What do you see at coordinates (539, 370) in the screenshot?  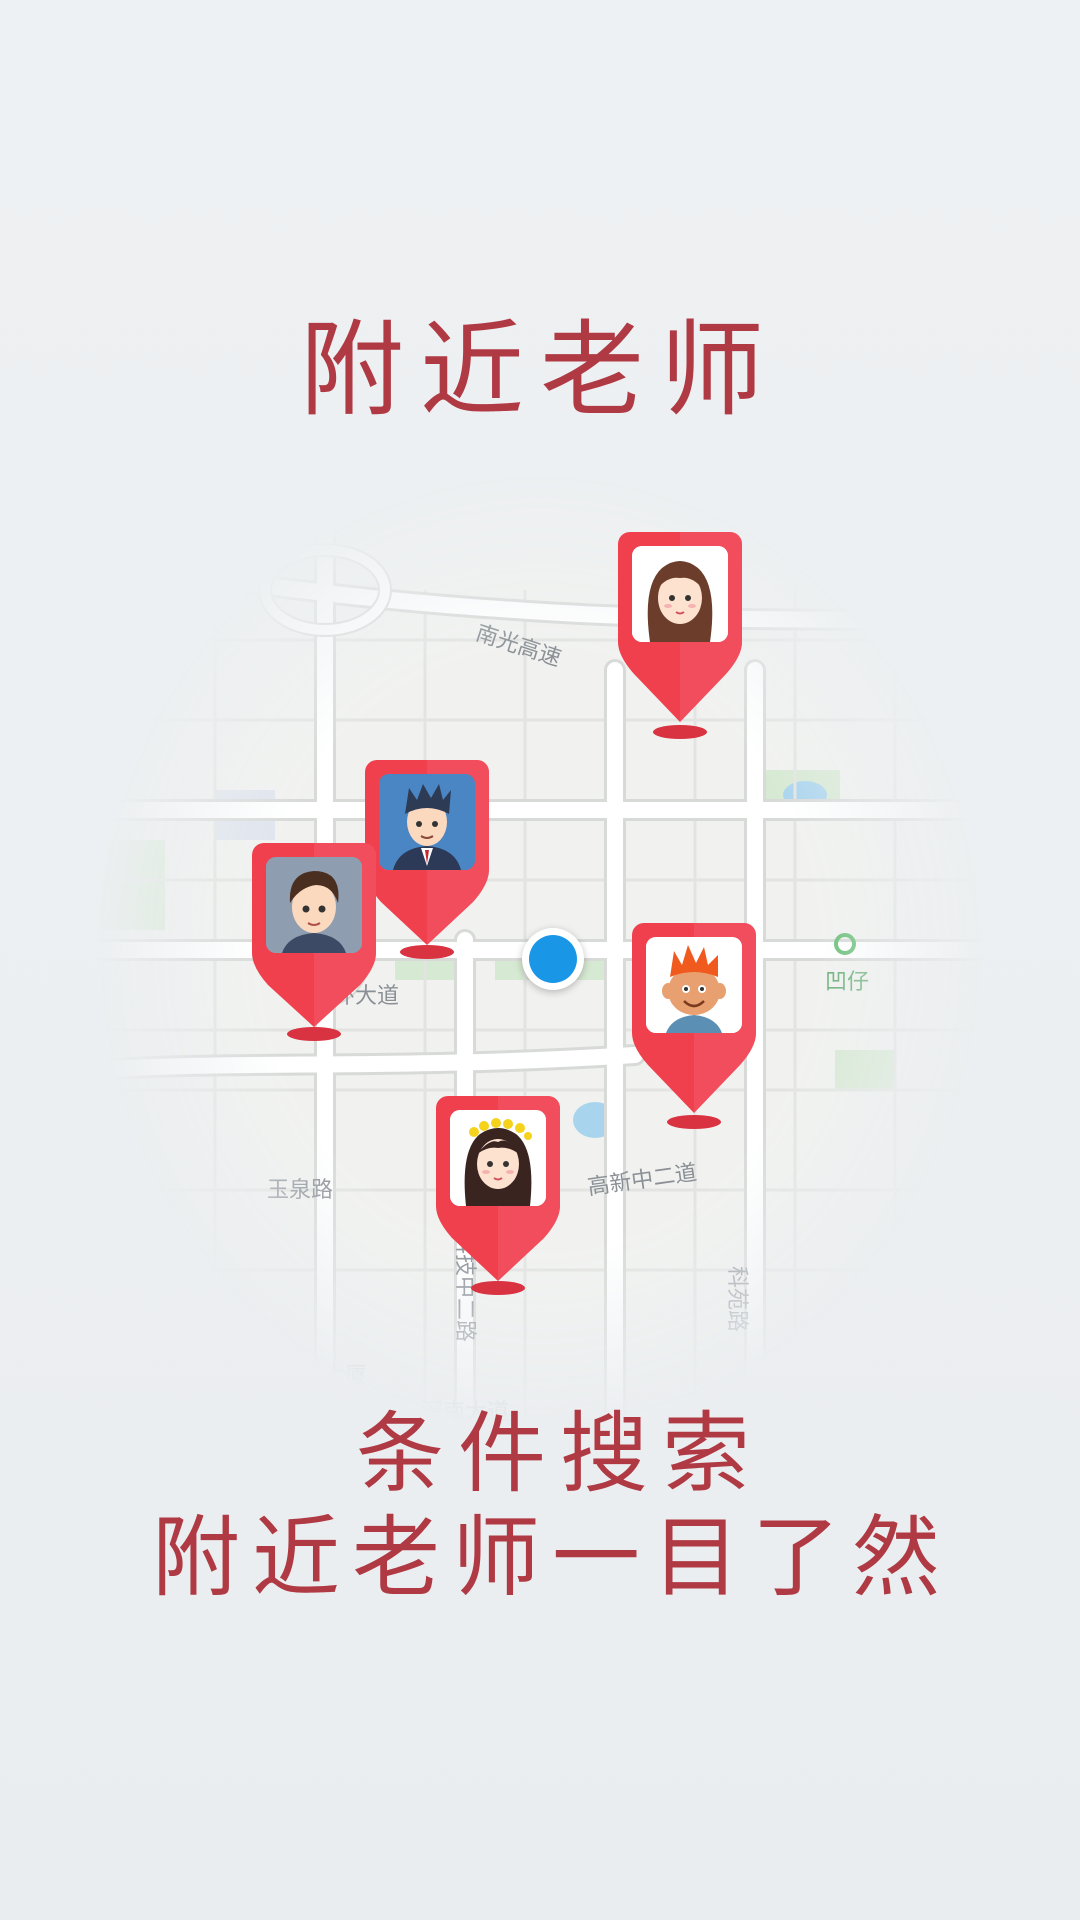 I see `page-title: 附近老师` at bounding box center [539, 370].